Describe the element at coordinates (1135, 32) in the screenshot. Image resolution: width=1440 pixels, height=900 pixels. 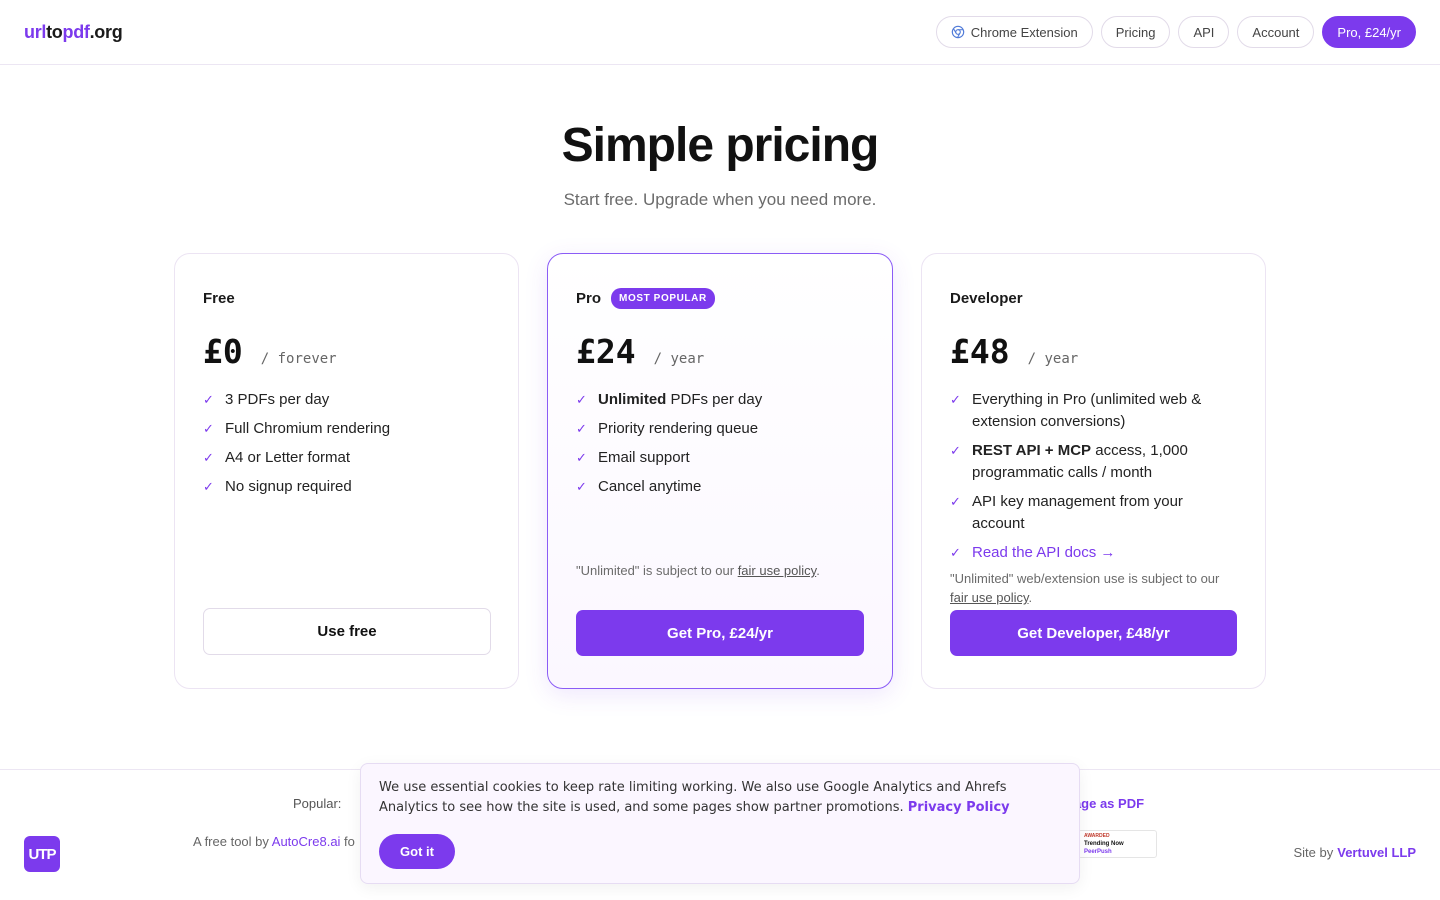
I see `nav-pricing: Pricing` at that location.